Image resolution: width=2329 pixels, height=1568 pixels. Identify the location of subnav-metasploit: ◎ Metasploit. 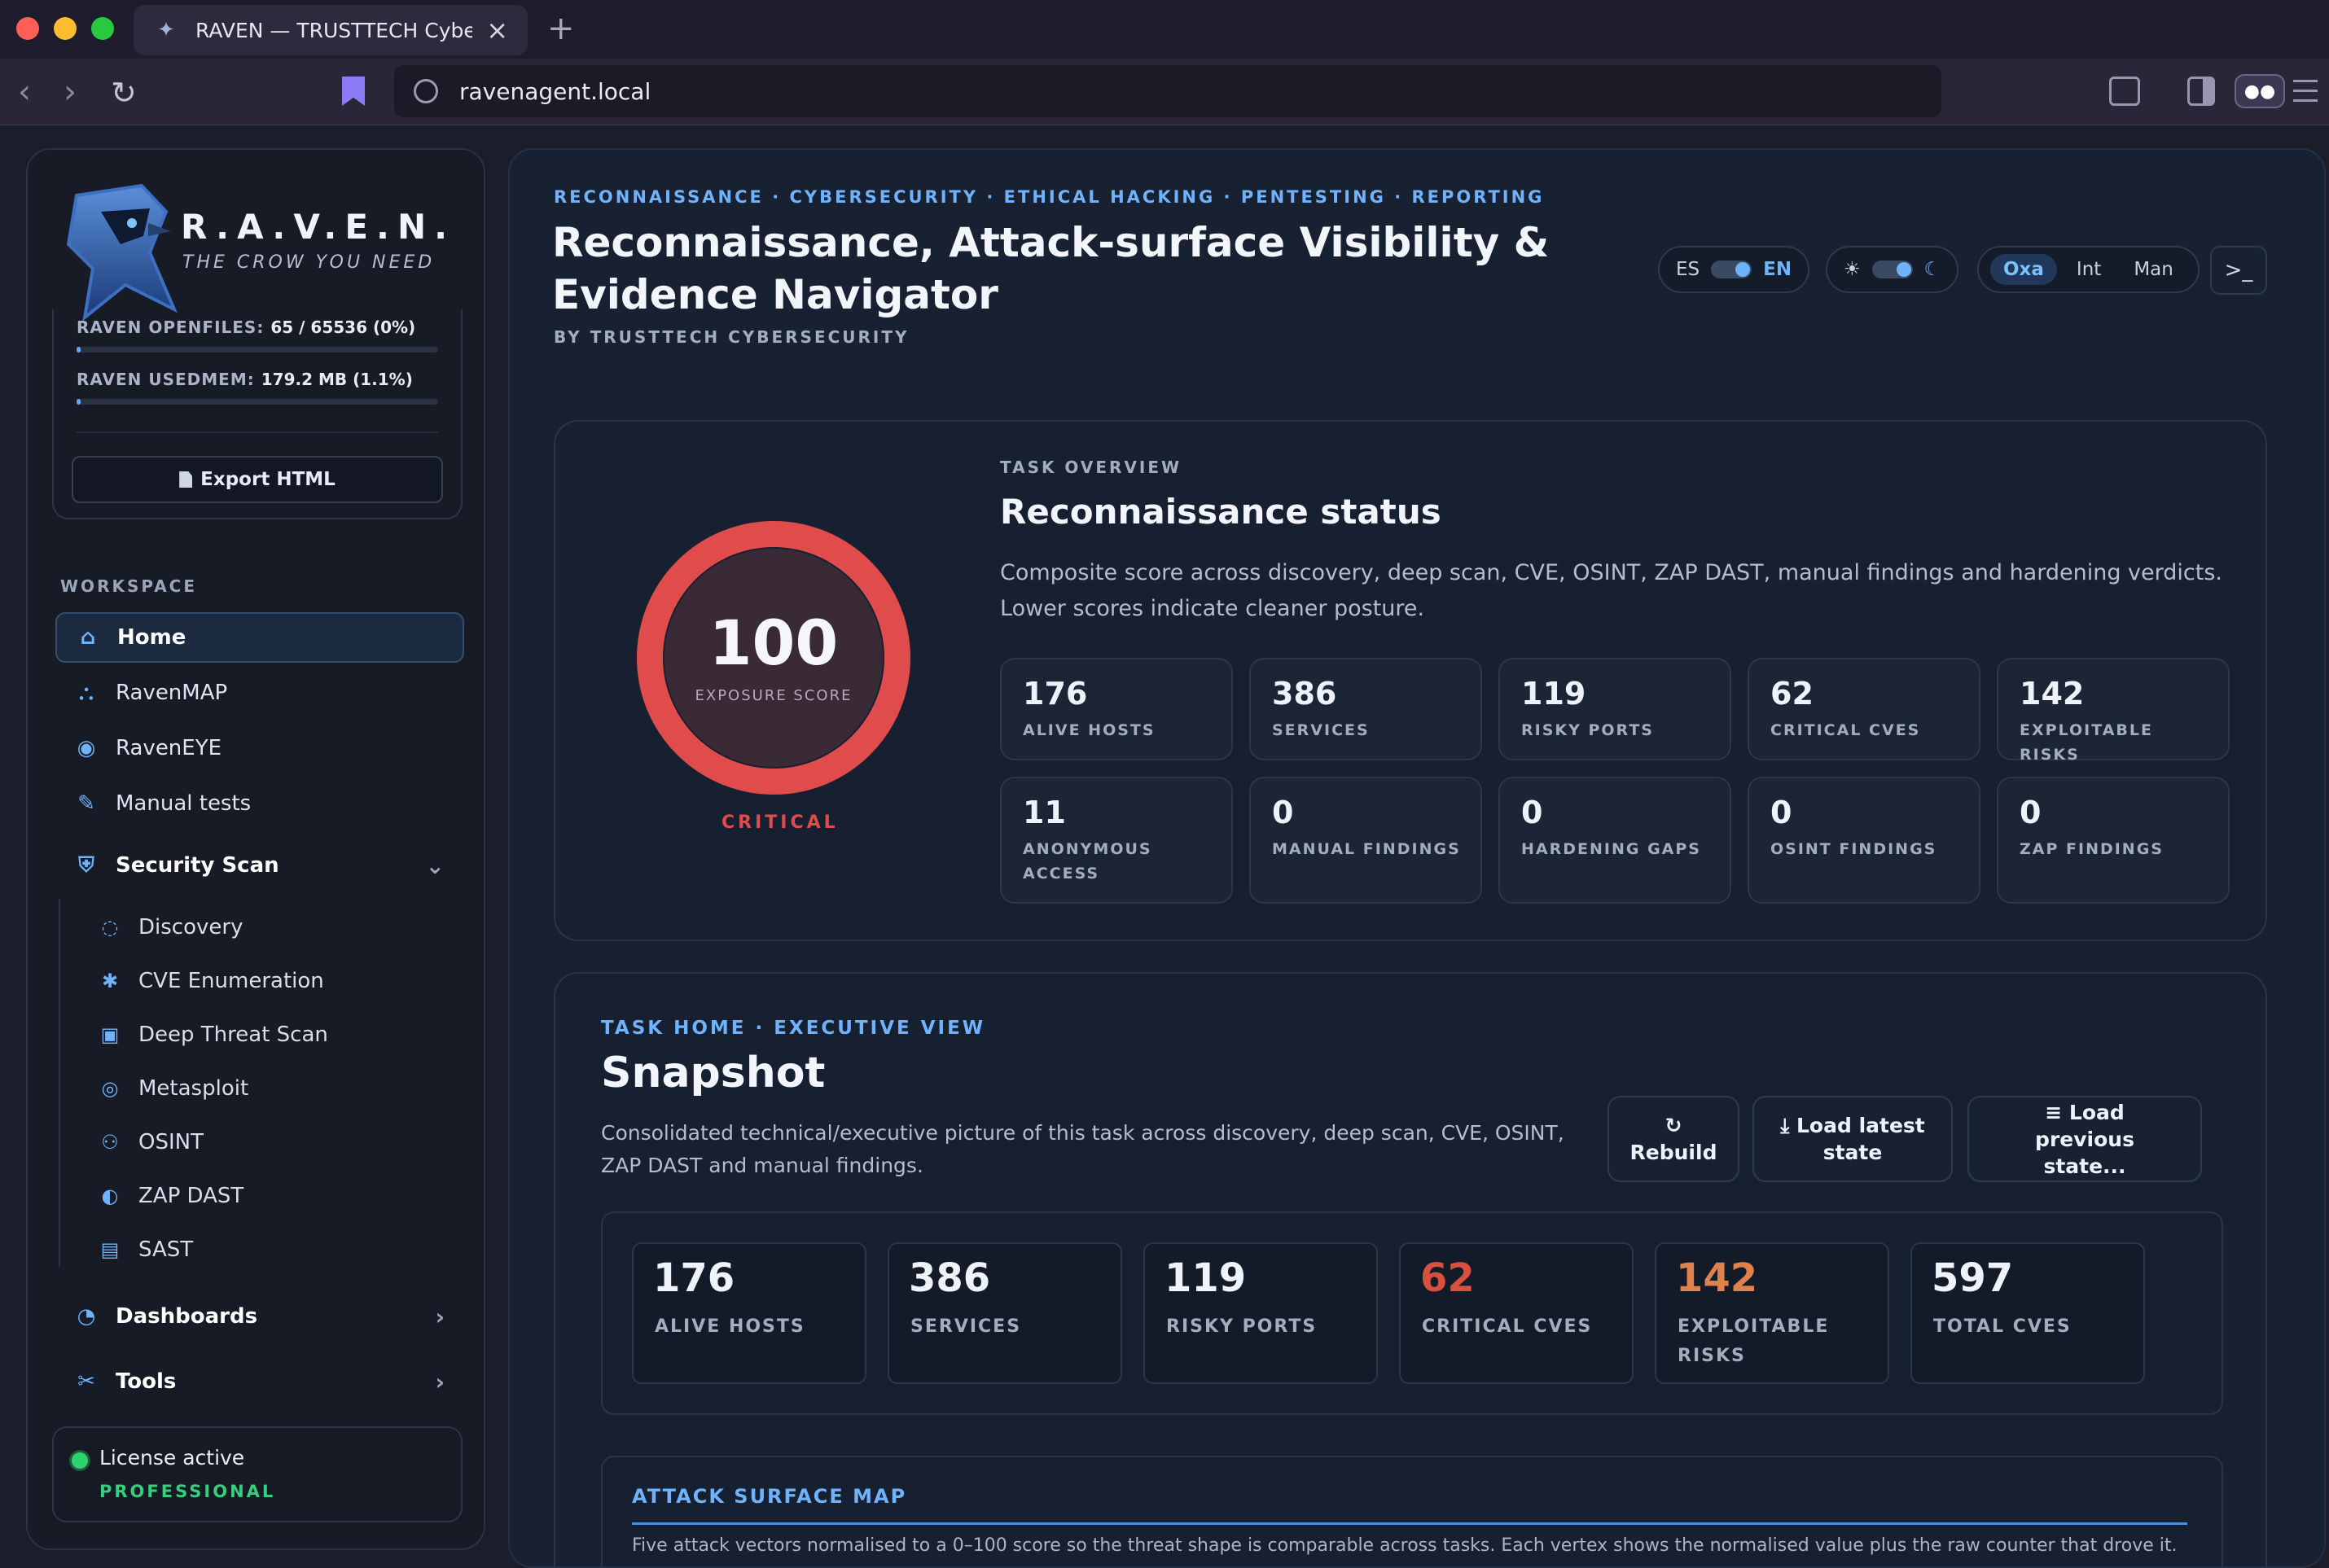
(173, 1089).